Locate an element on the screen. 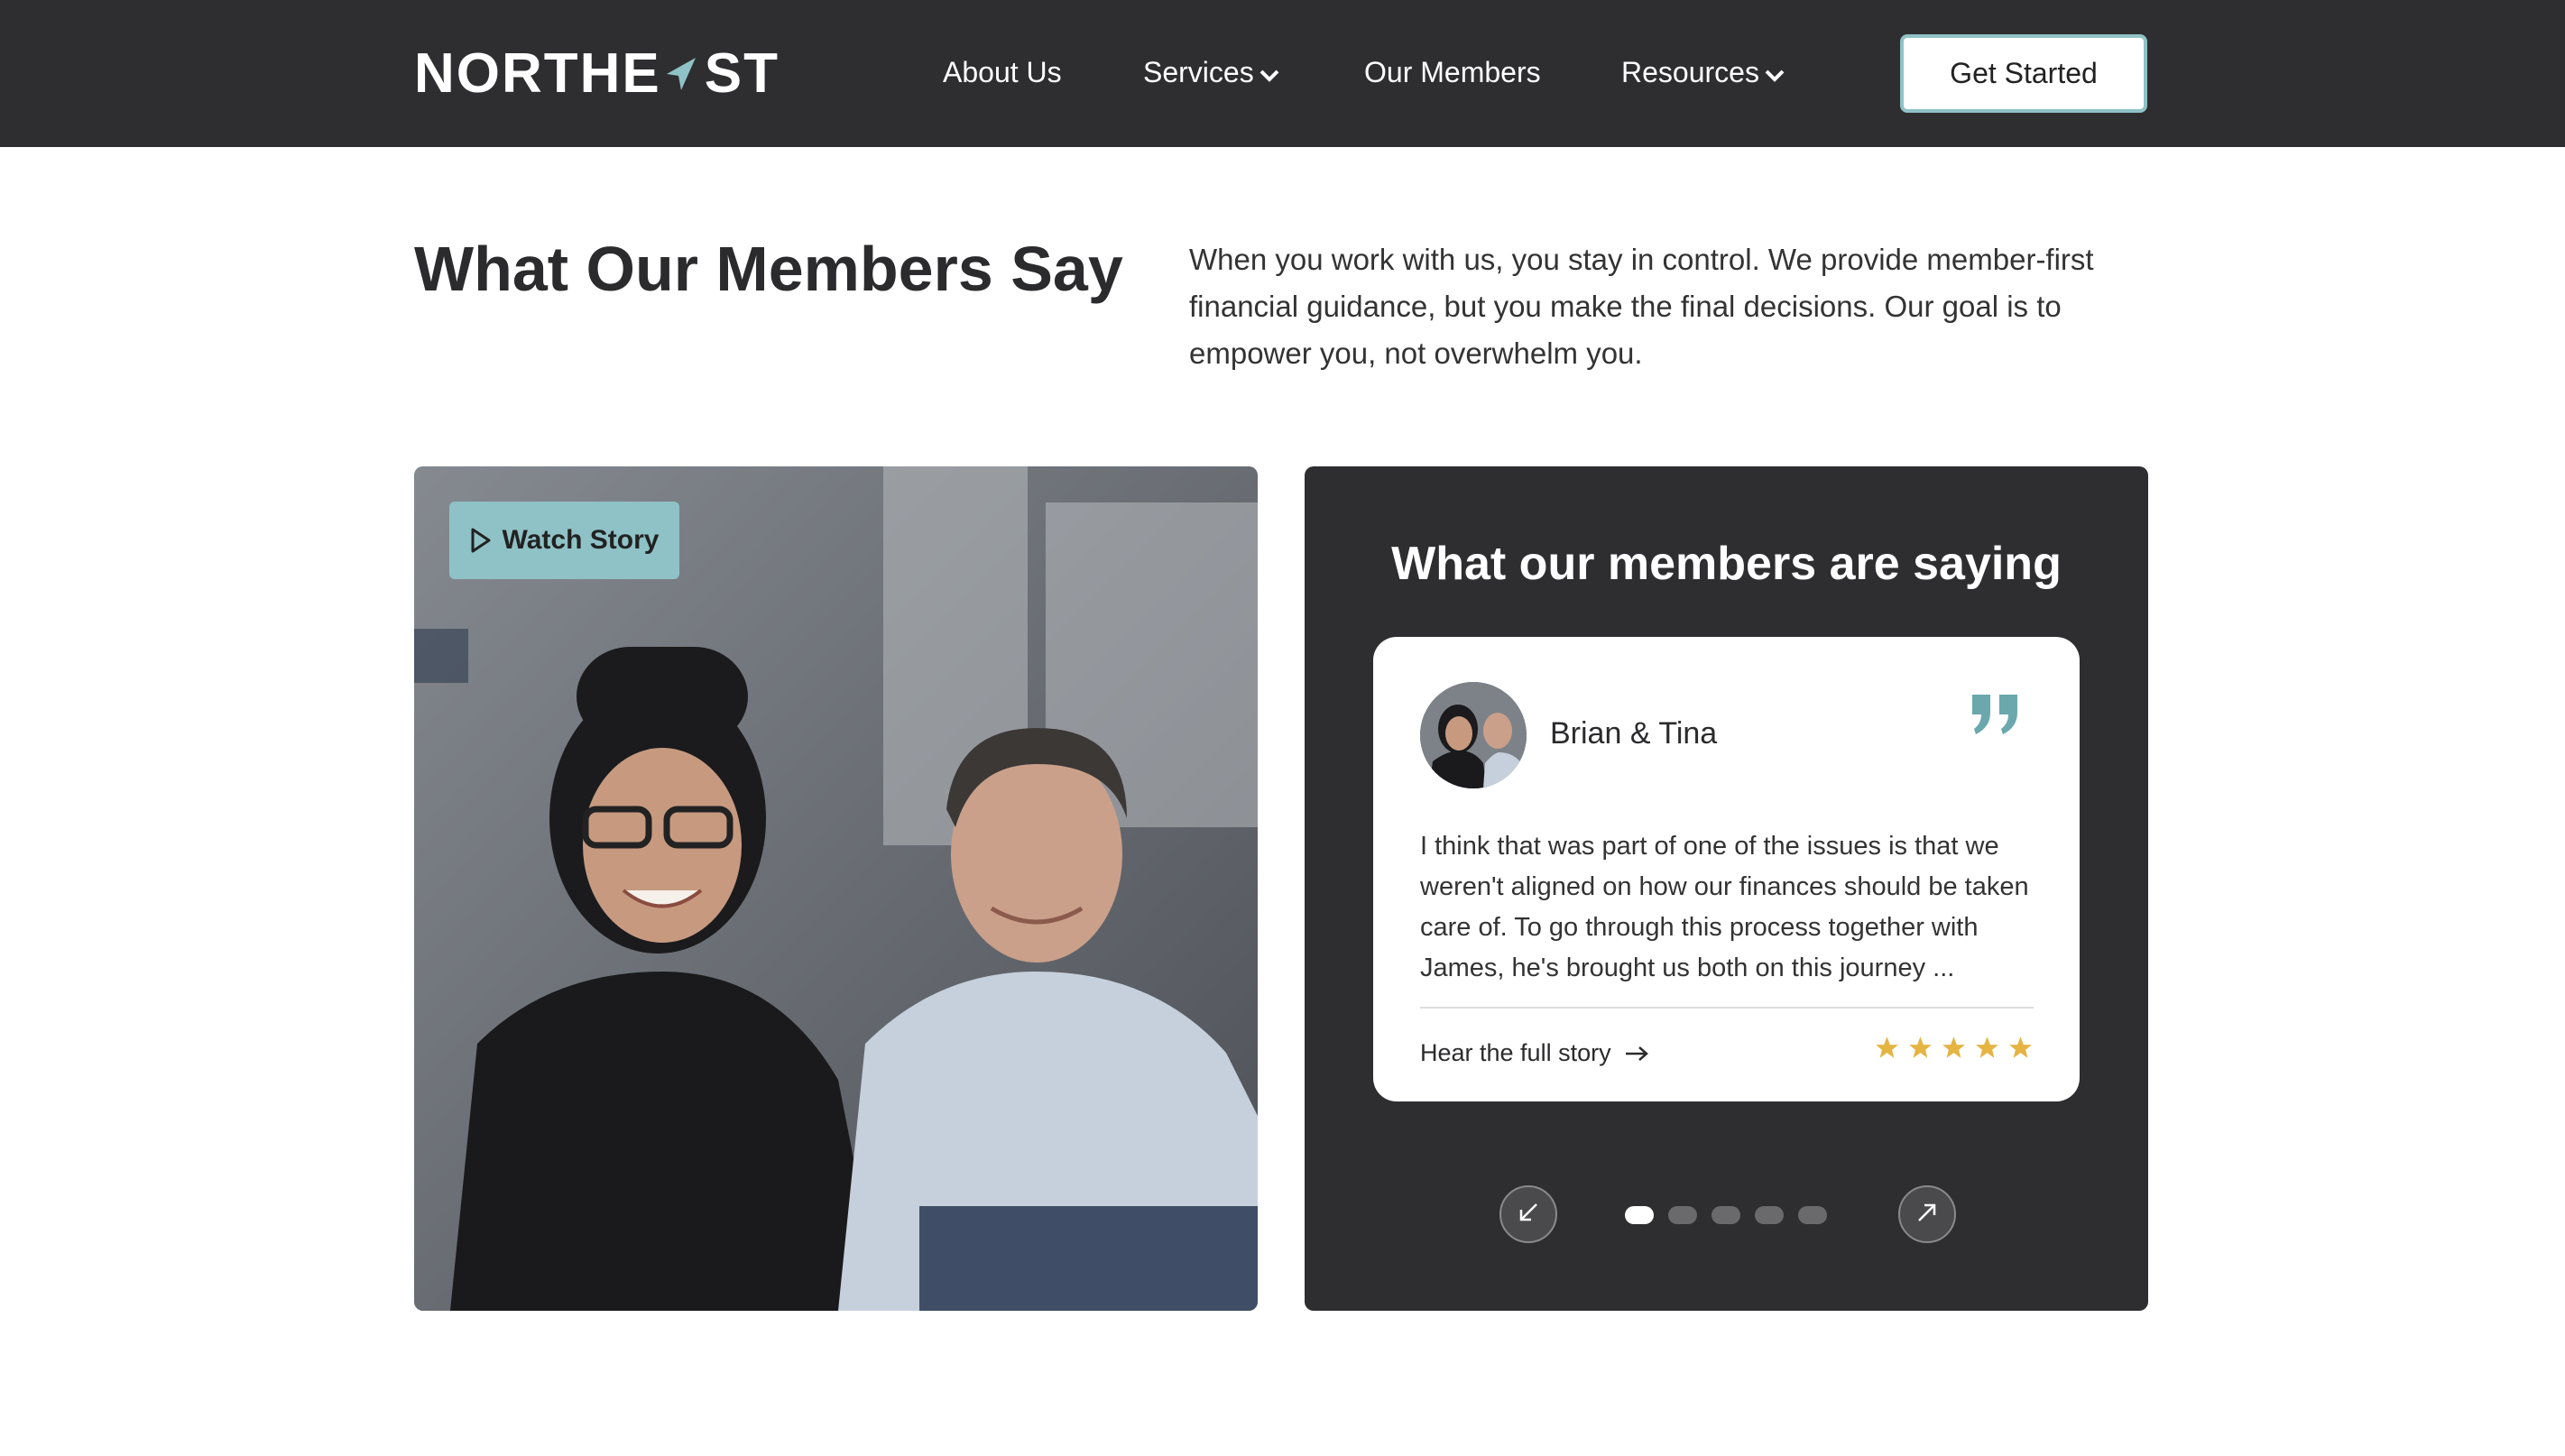 This screenshot has width=2565, height=1456. testimonial-name: Brian & Tina is located at coordinates (1634, 733).